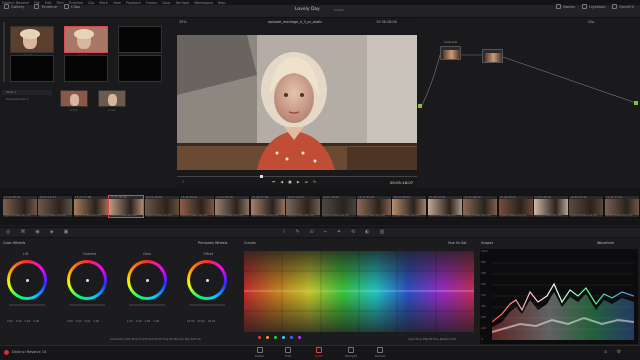 The height and width of the screenshot is (360, 640). Describe the element at coordinates (197, 206) in the screenshot. I see `timeline-clip: 15:26:40:12 Apple ProRes 422 HQ` at that location.